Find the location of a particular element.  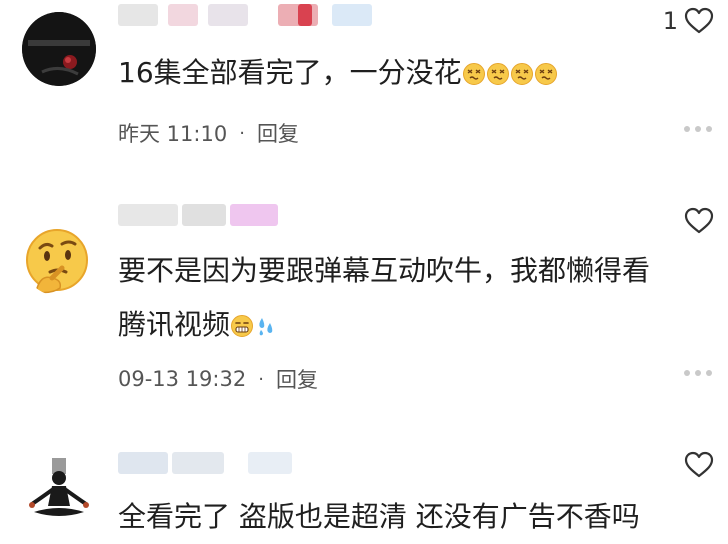

comment-text: 全看完了 盗版也是超清 还没有广告不香吗 is located at coordinates (379, 516).